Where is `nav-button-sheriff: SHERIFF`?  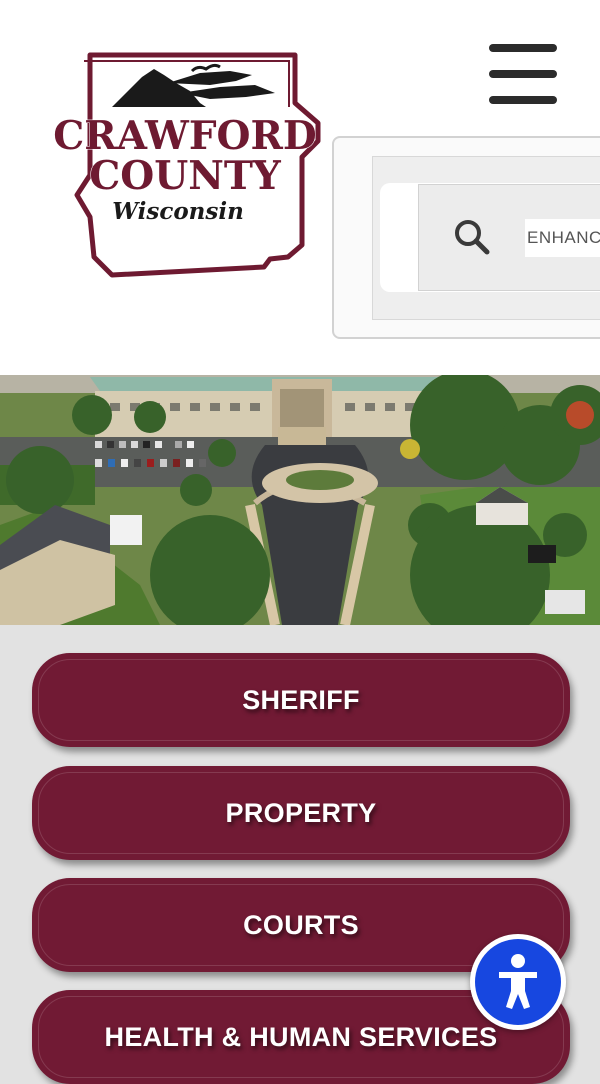
nav-button-sheriff: SHERIFF is located at coordinates (301, 700).